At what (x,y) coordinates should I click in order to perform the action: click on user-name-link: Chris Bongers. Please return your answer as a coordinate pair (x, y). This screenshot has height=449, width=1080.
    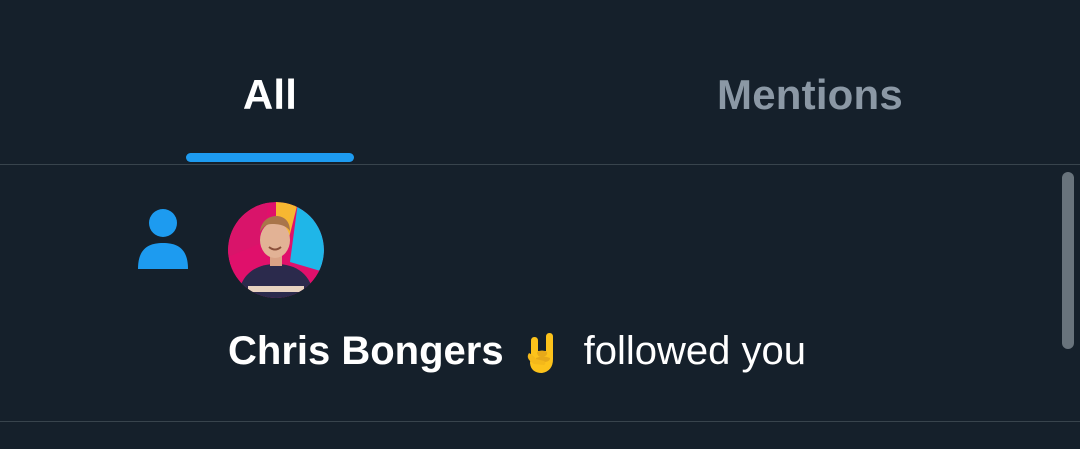
    Looking at the image, I should click on (366, 351).